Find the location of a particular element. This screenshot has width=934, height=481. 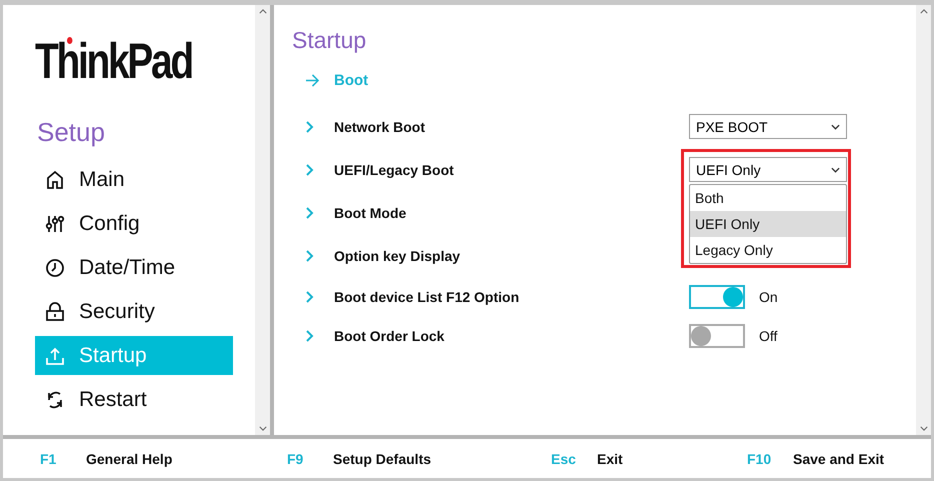

shortcut-key: F10 is located at coordinates (770, 458).